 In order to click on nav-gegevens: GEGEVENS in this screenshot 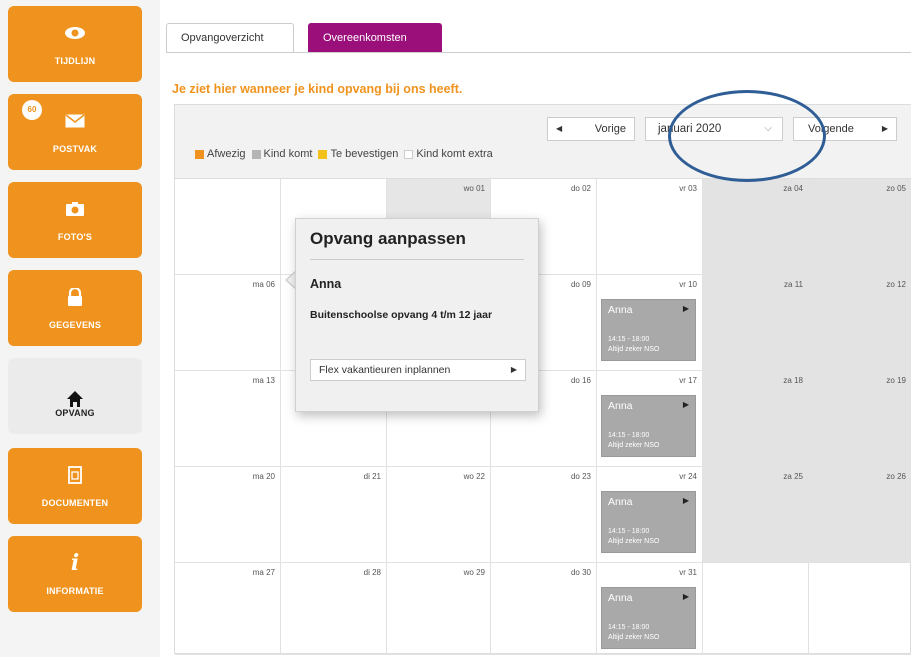, I will do `click(75, 308)`.